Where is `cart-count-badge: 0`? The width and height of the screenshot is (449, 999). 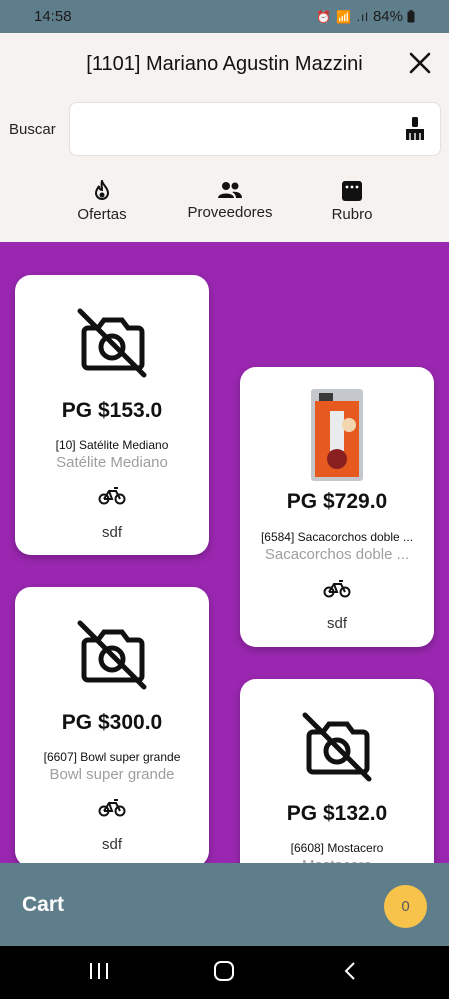 cart-count-badge: 0 is located at coordinates (405, 906).